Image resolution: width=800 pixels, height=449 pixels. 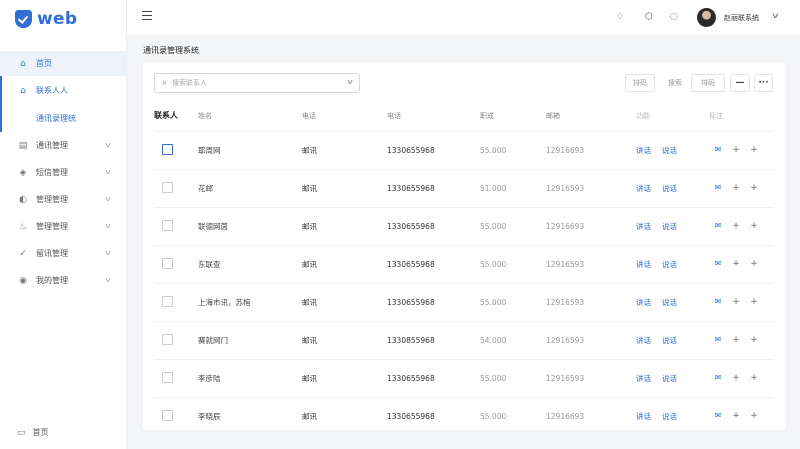 What do you see at coordinates (620, 17) in the screenshot?
I see `bell-icon: ♢` at bounding box center [620, 17].